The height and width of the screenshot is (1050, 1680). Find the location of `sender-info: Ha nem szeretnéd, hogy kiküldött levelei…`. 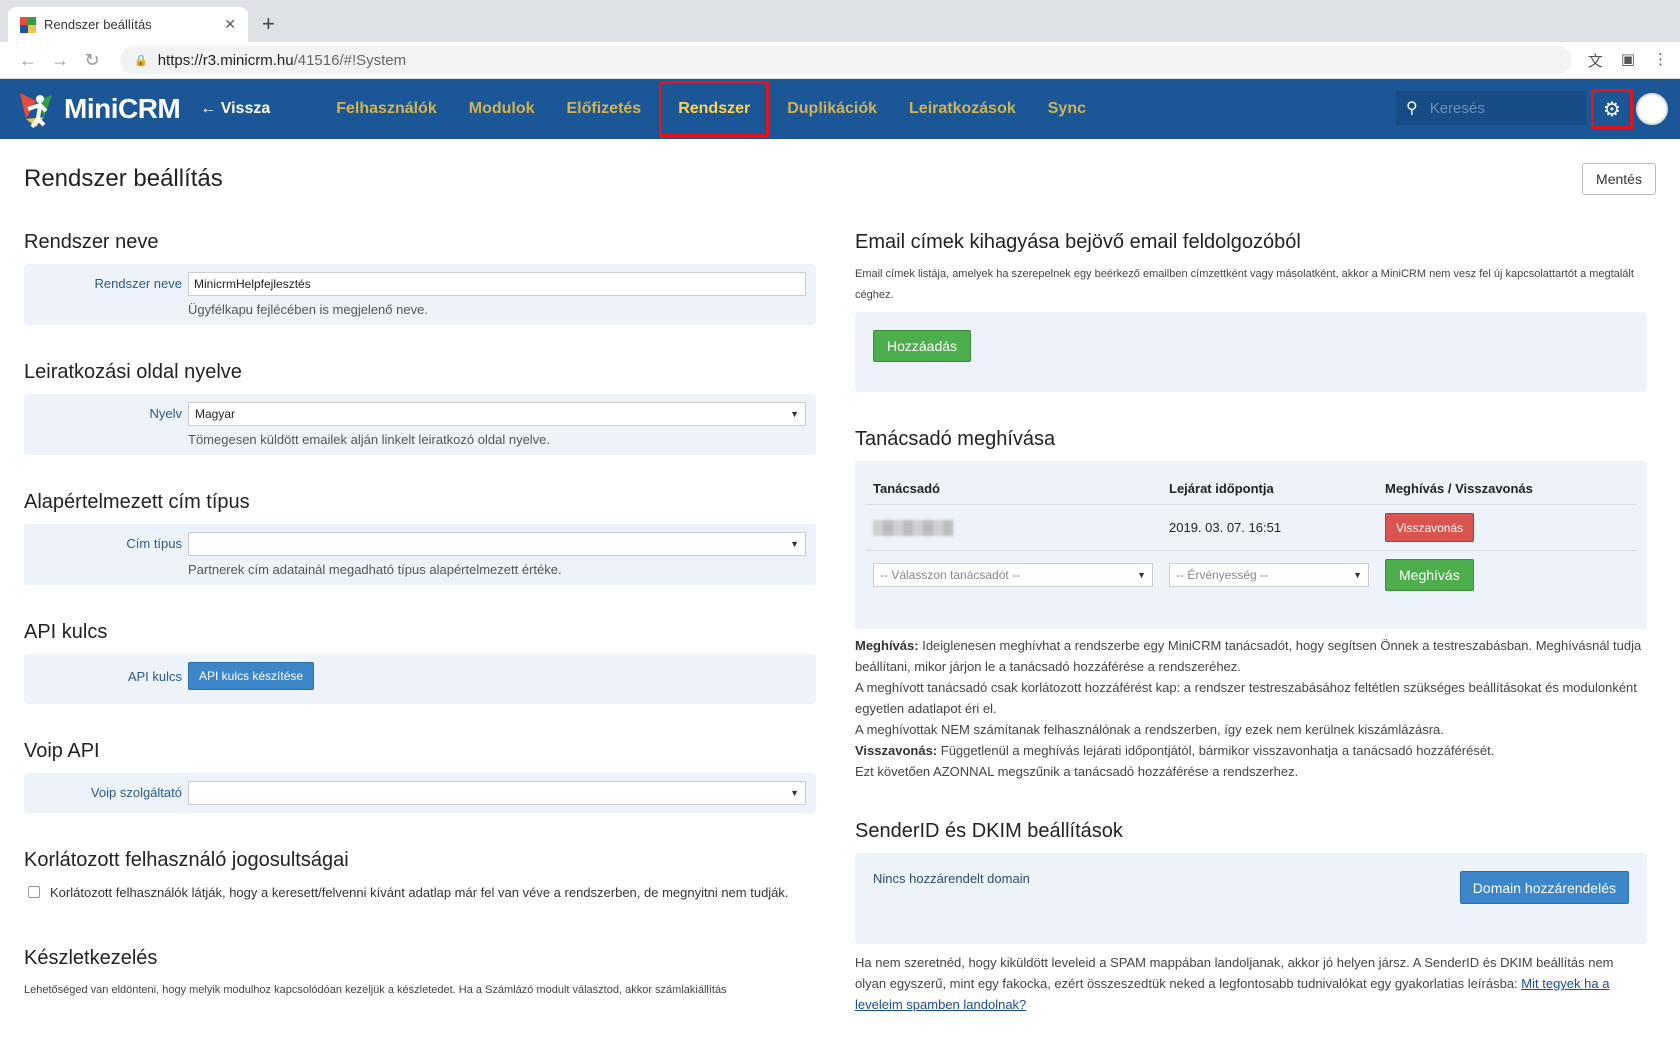

sender-info: Ha nem szeretnéd, hogy kiküldött levelei… is located at coordinates (1251, 983).